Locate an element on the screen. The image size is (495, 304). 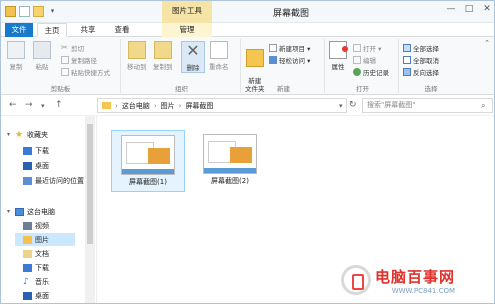
new-item-button: 新建项目 ▾ is located at coordinates (289, 48).